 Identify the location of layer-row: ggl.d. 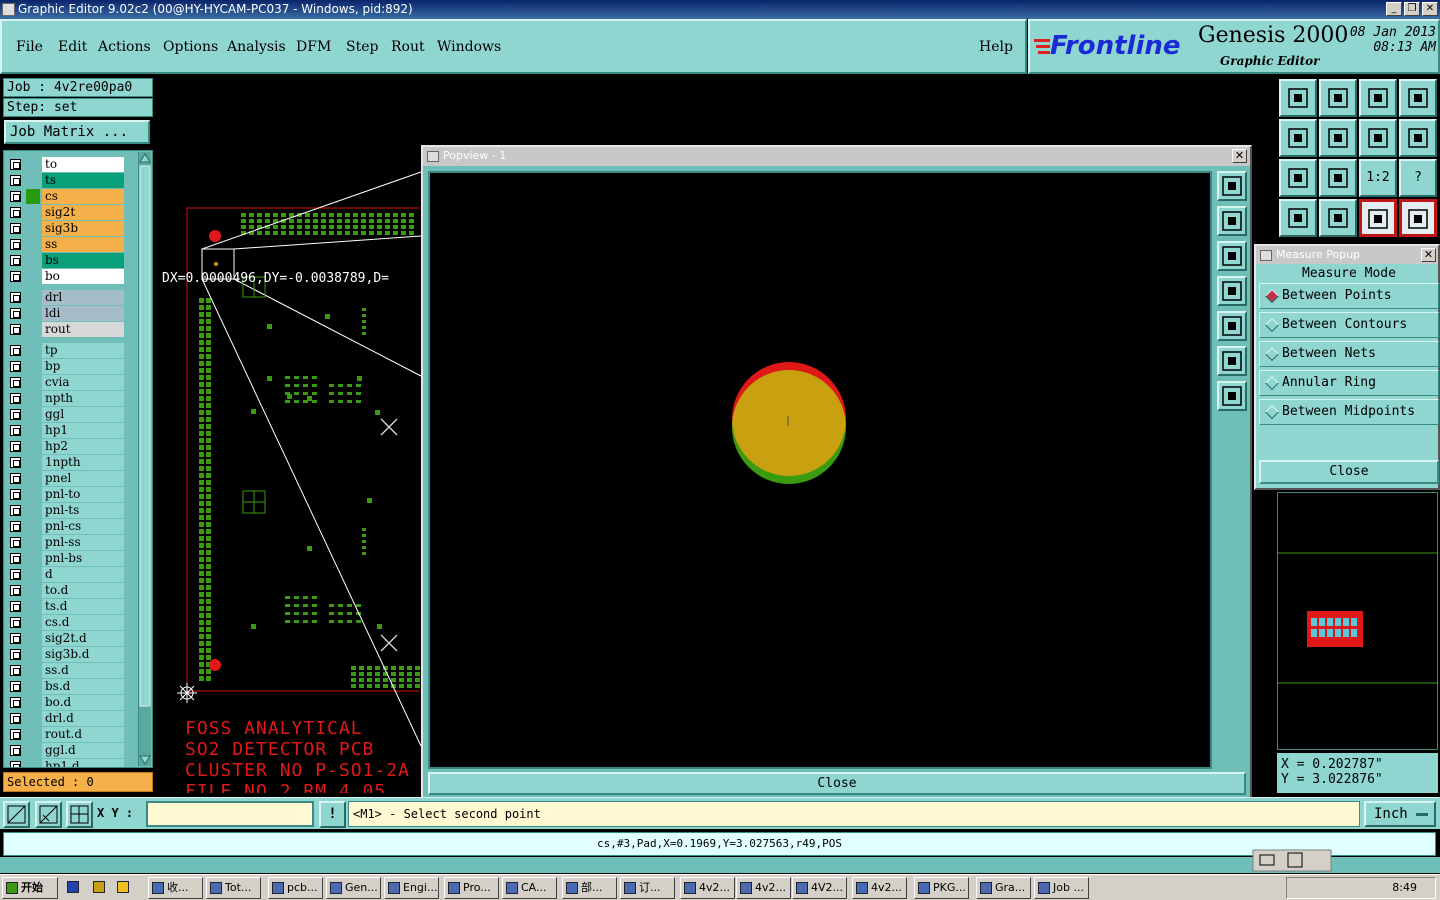
(68, 750).